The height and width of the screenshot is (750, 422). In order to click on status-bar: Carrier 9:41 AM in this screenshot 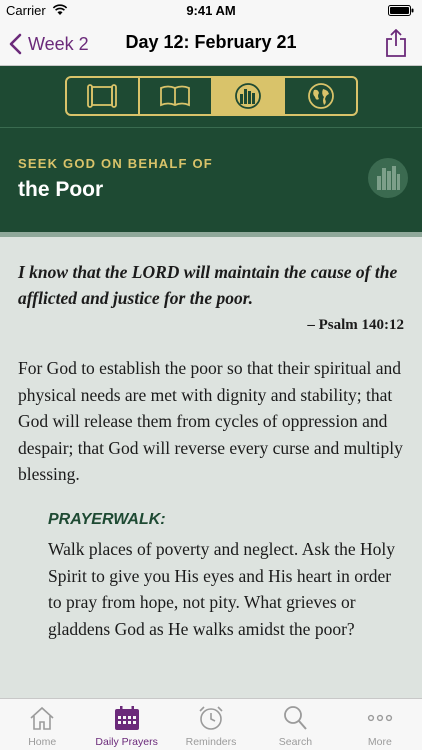, I will do `click(211, 11)`.